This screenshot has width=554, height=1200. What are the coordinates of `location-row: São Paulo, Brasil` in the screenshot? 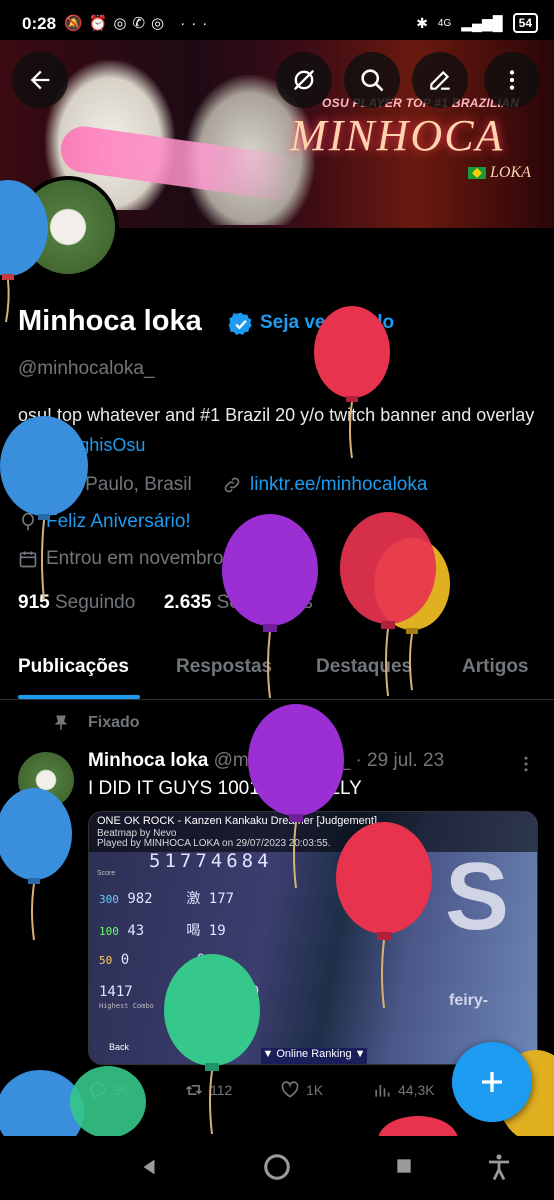 It's located at (105, 485).